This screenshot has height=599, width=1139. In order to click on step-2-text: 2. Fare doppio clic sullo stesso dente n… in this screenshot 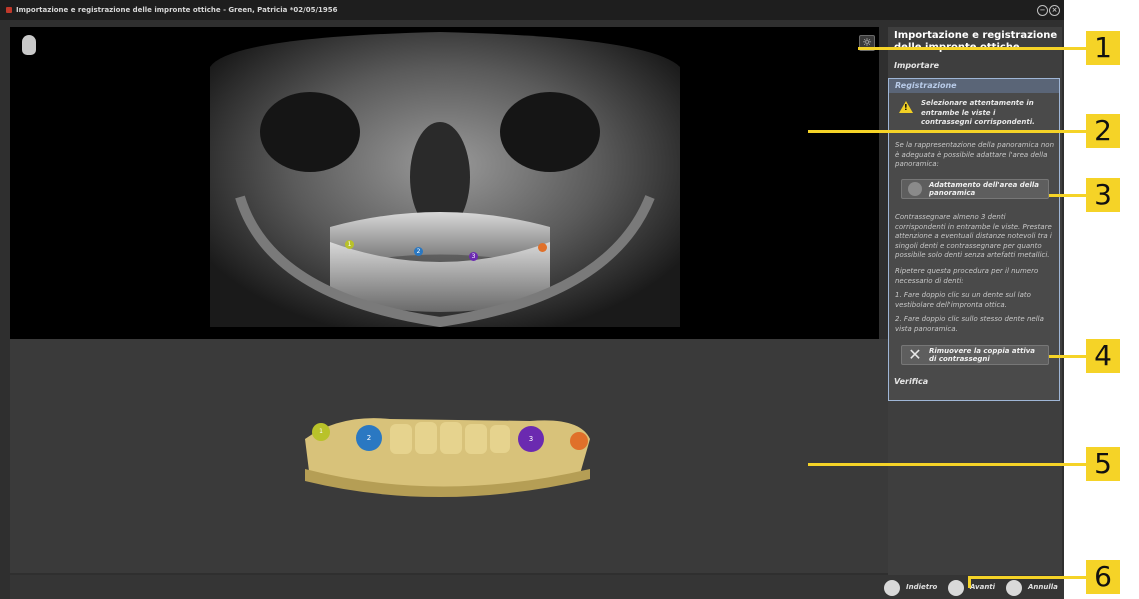, I will do `click(969, 324)`.